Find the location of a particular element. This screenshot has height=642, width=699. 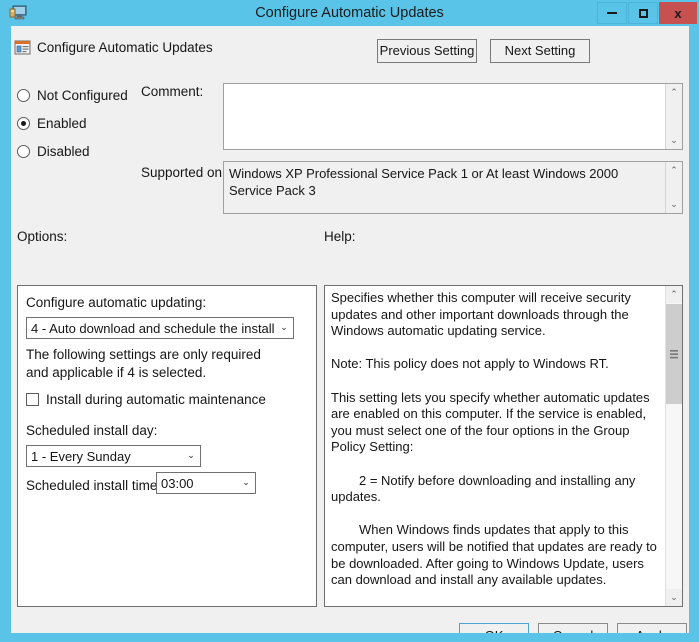

checkbox-icon is located at coordinates (32, 399).